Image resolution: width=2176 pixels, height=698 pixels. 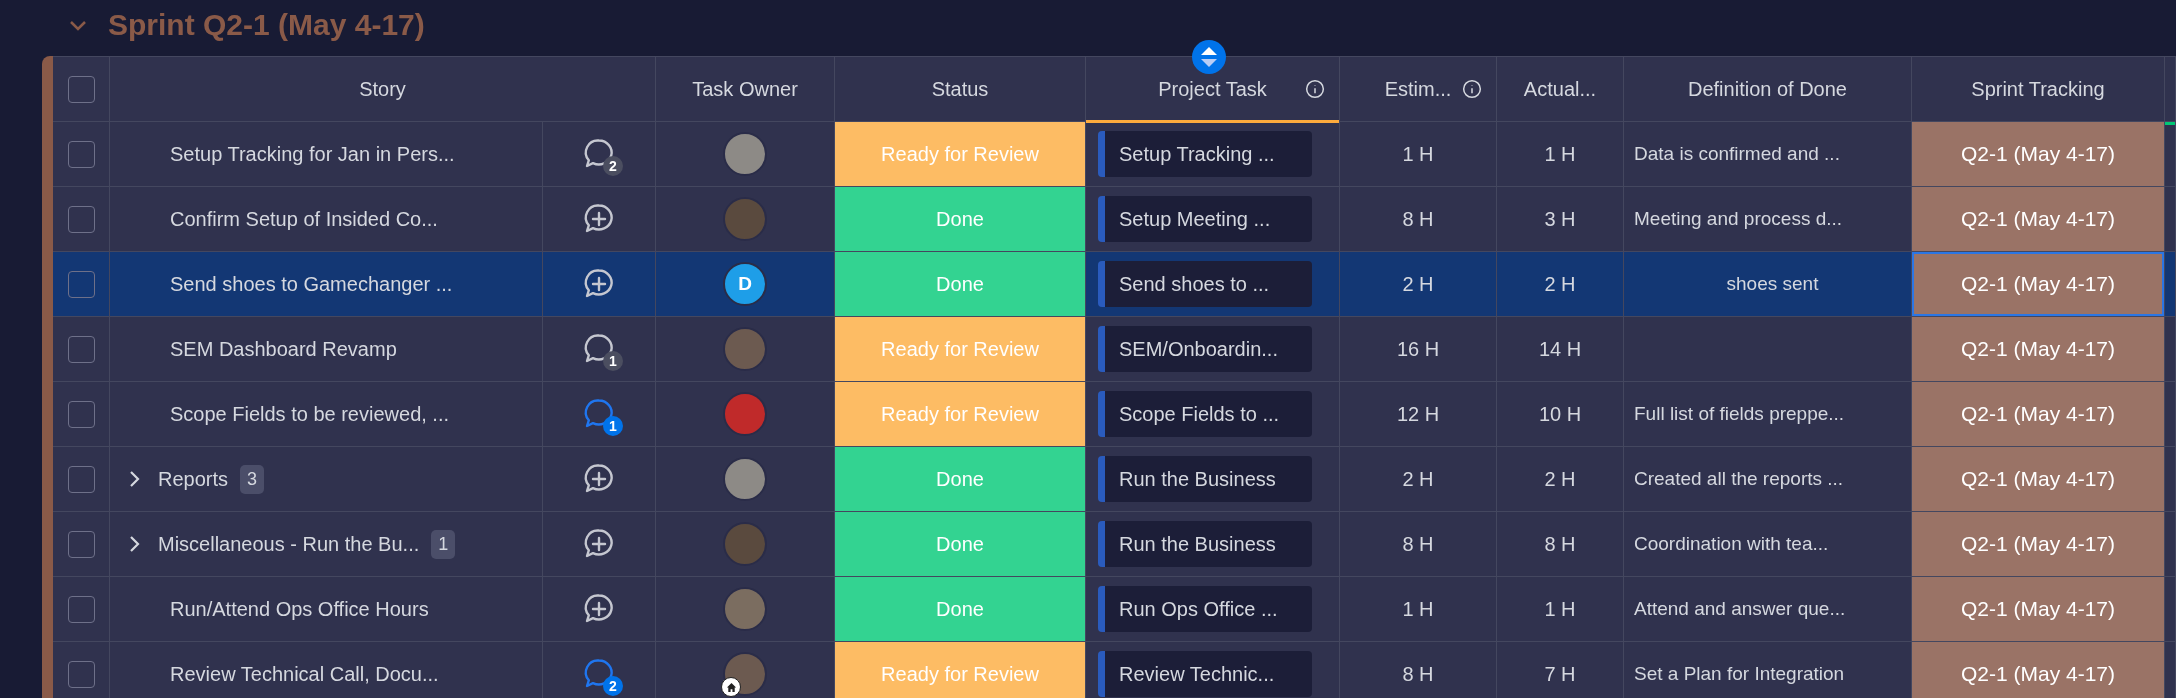 I want to click on actual-value: 3 H, so click(x=1560, y=219).